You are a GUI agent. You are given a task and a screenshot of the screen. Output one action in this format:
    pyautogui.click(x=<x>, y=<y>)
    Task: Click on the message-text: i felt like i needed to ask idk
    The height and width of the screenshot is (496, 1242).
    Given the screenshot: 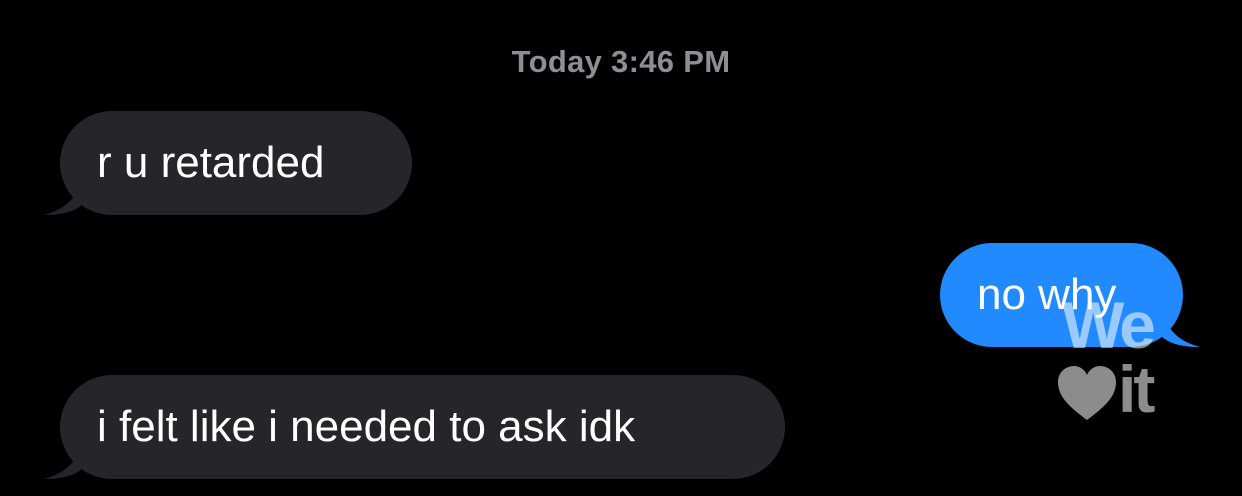 What is the action you would take?
    pyautogui.click(x=366, y=426)
    